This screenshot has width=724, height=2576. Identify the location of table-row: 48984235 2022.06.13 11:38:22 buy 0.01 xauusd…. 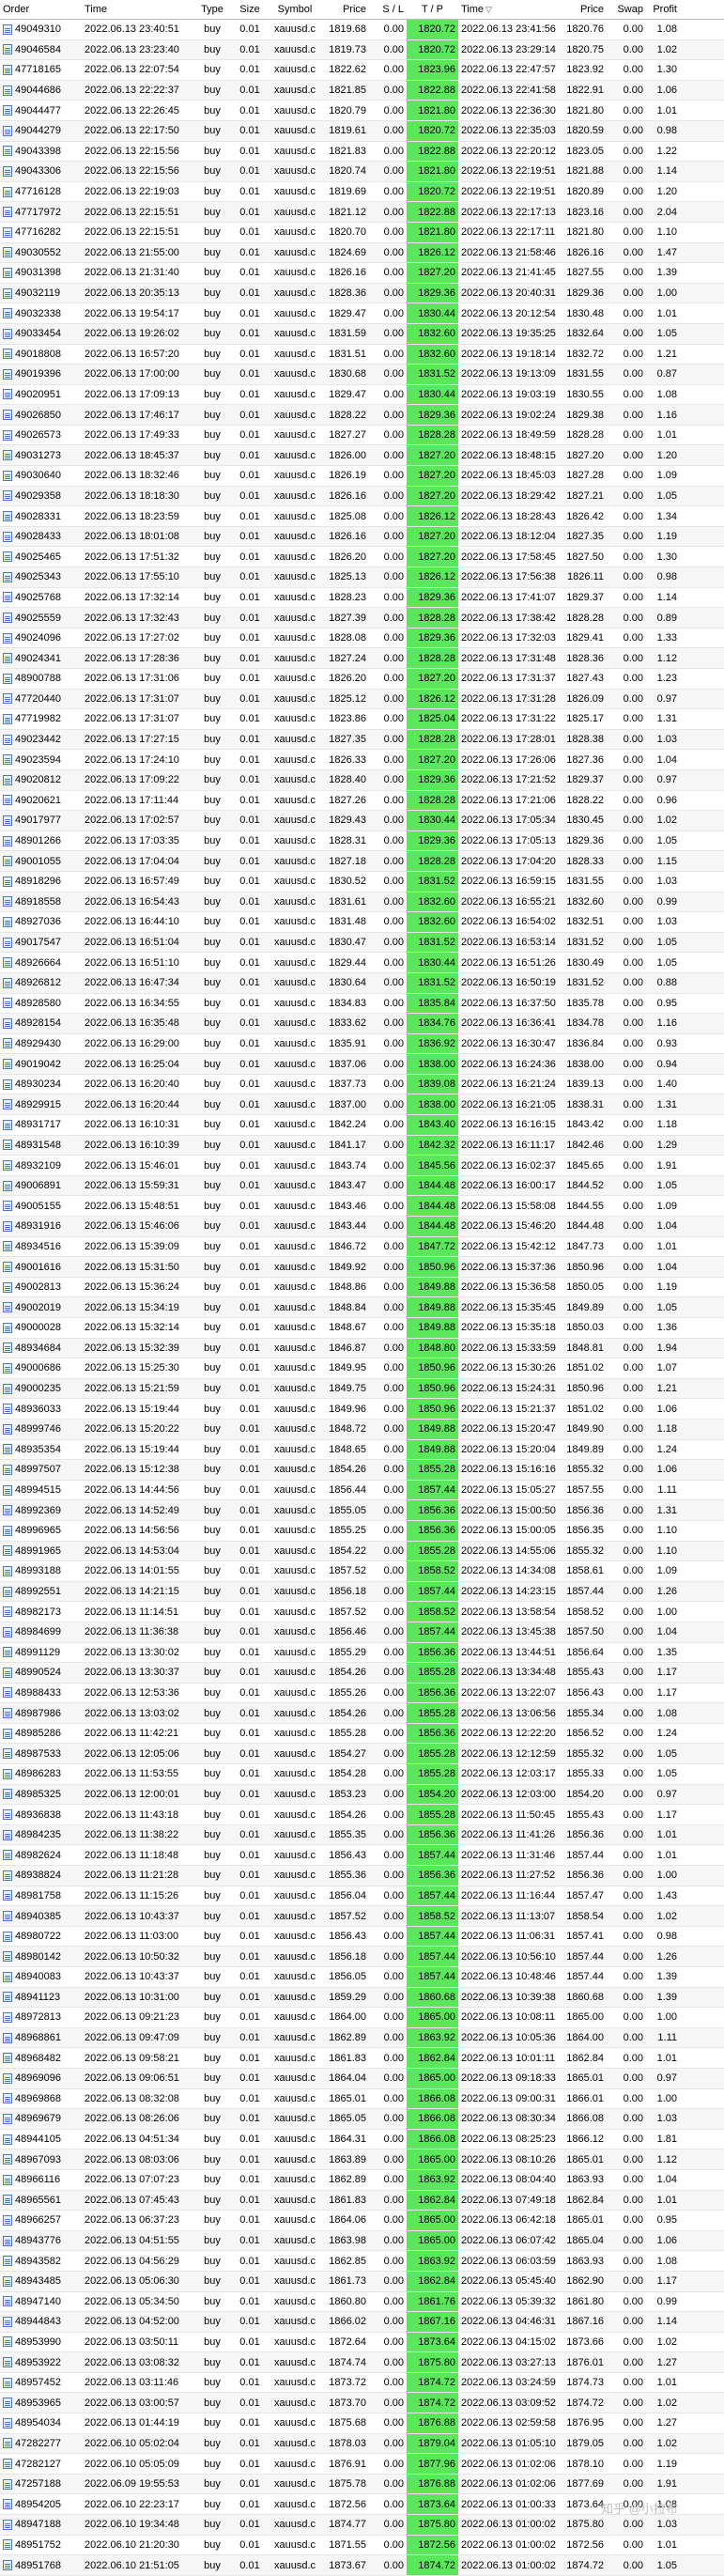
(362, 1835).